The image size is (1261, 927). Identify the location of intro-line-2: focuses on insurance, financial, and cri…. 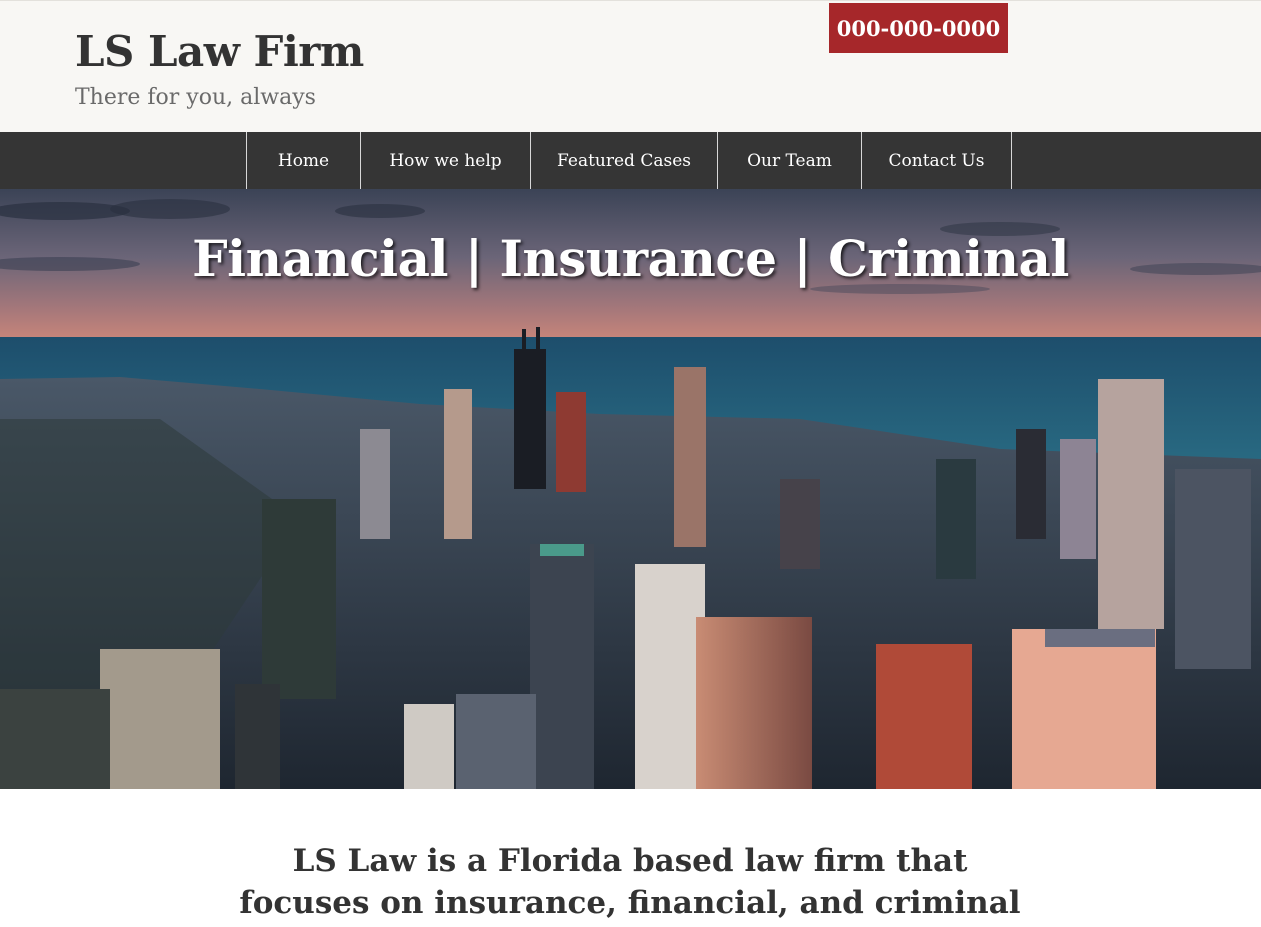
(630, 903).